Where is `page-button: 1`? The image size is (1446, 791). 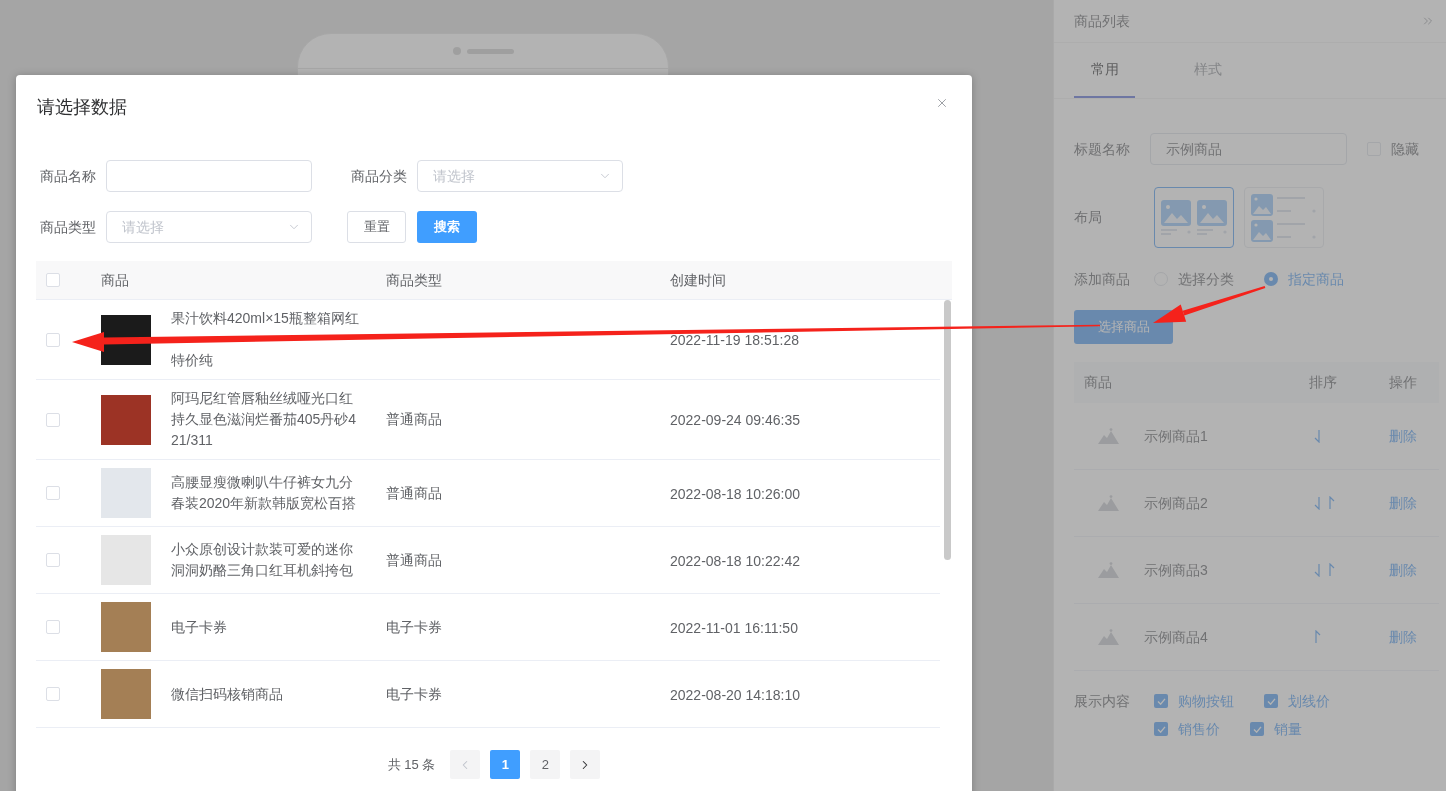 page-button: 1 is located at coordinates (505, 764).